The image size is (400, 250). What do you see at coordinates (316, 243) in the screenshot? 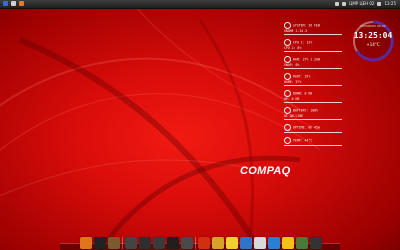
I see `settings-icon` at bounding box center [316, 243].